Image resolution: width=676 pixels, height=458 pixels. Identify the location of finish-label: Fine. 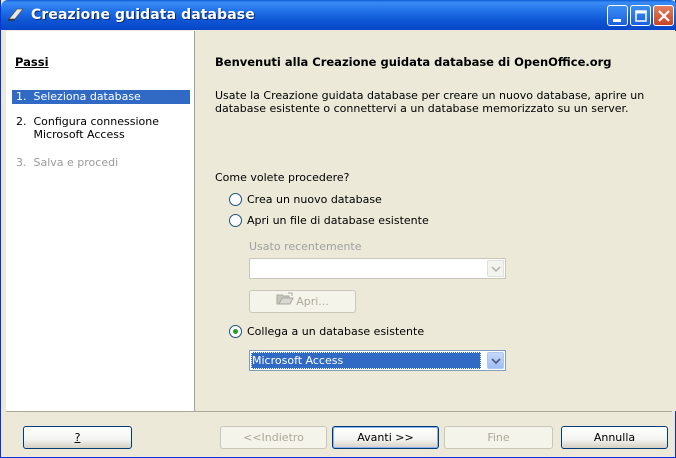
(498, 437).